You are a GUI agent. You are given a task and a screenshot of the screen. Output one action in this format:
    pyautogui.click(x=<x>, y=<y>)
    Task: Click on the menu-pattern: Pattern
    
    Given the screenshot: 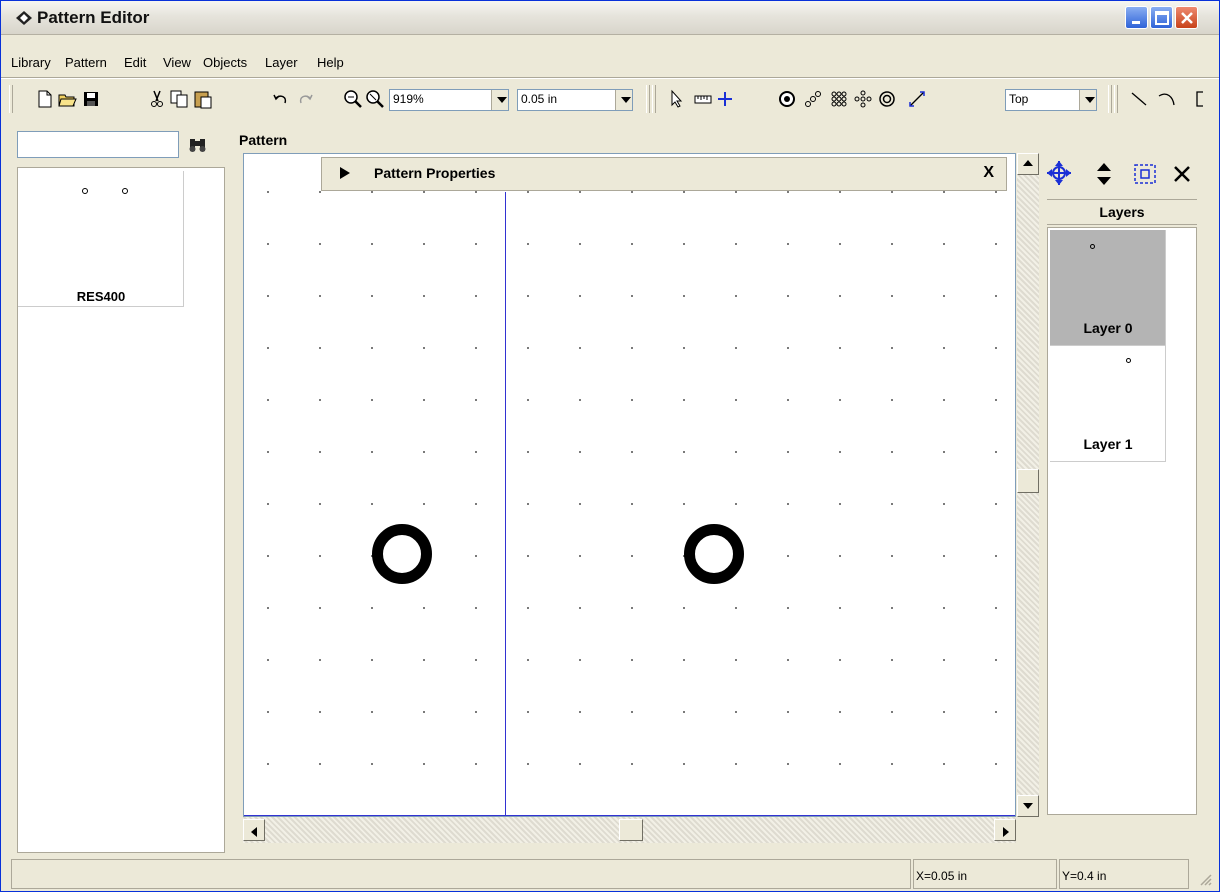 What is the action you would take?
    pyautogui.click(x=86, y=62)
    